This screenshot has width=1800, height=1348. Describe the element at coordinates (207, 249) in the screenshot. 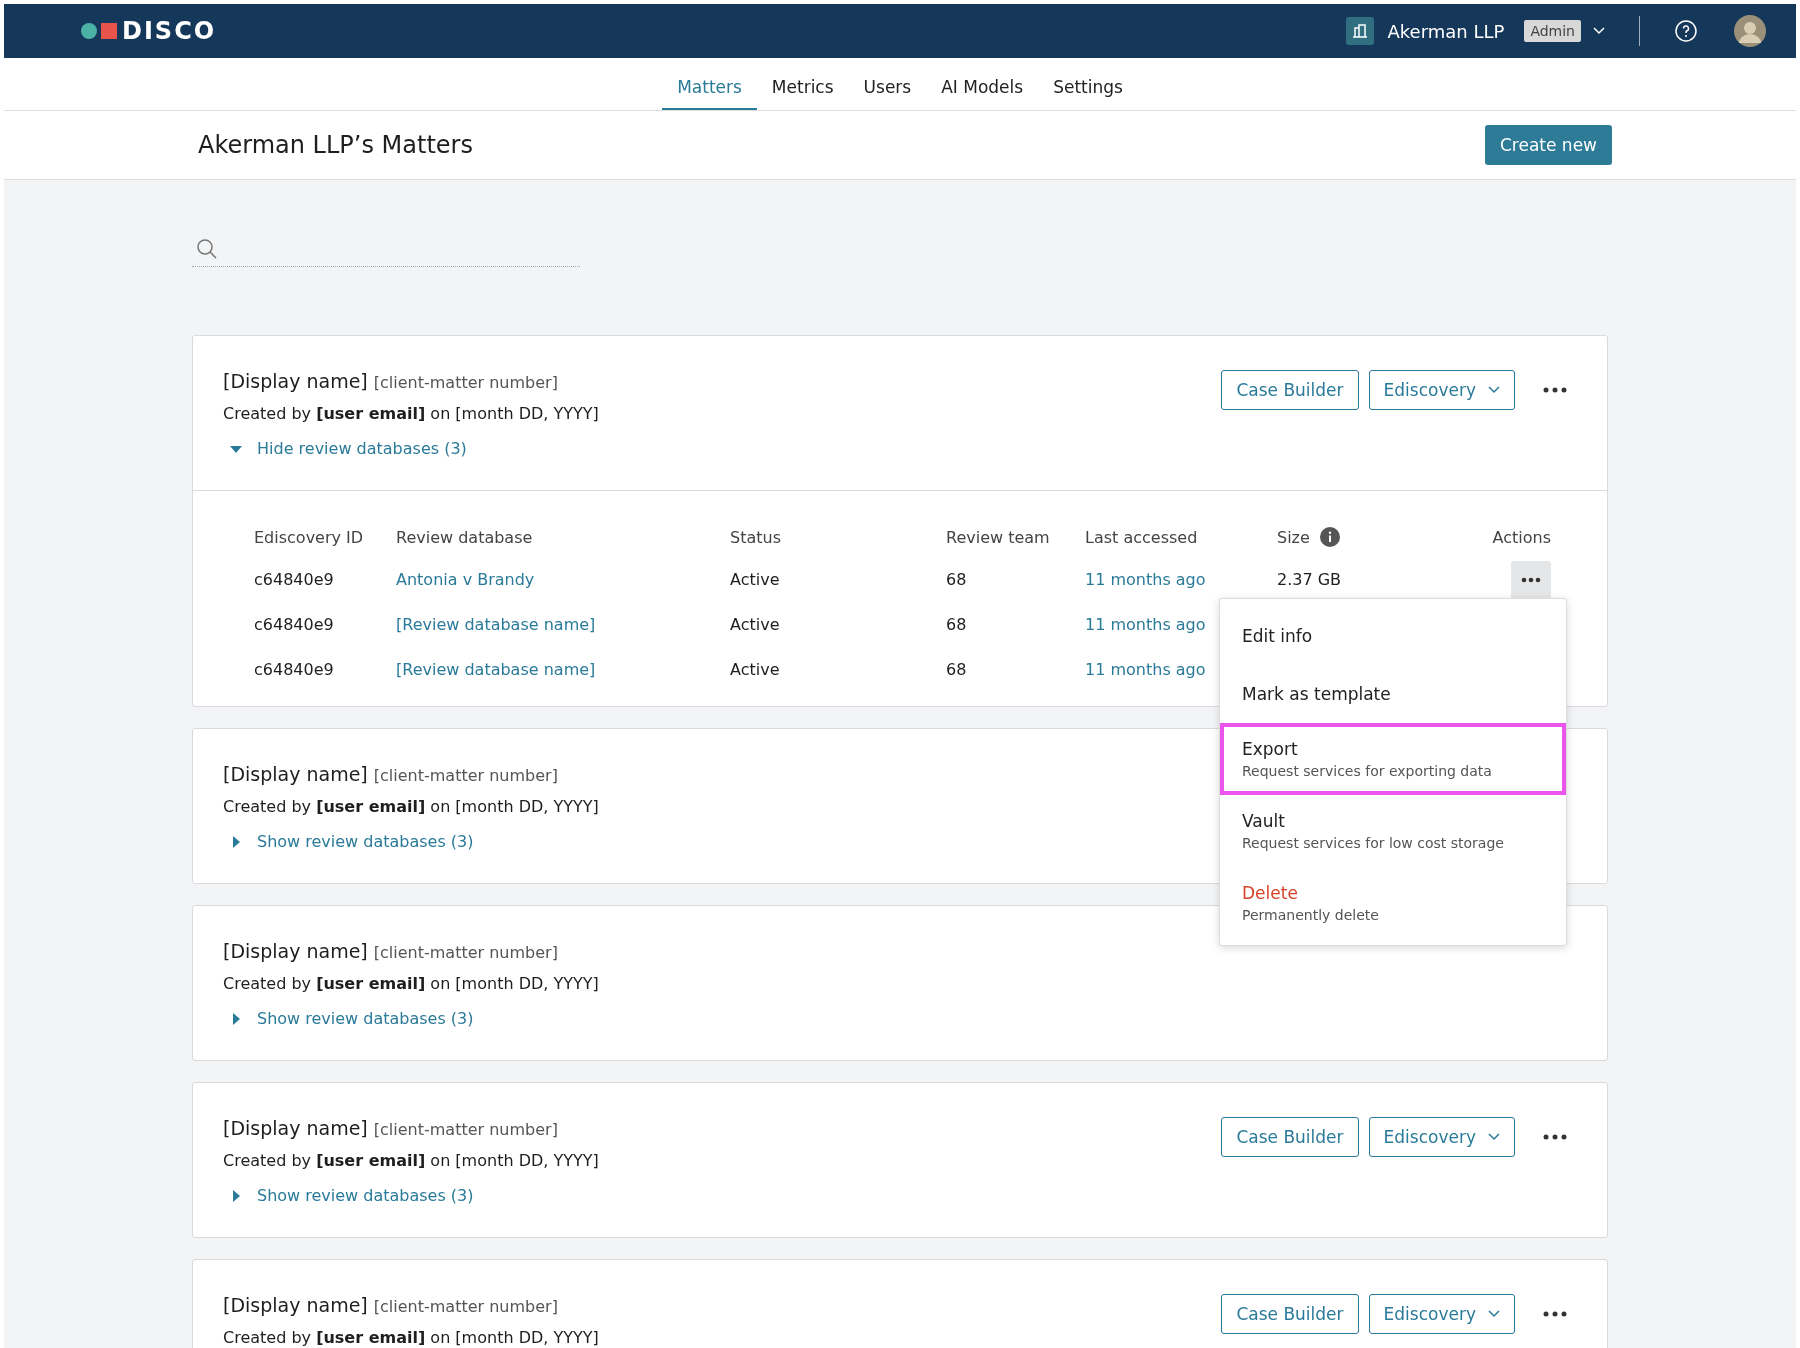

I see `search-icon` at that location.